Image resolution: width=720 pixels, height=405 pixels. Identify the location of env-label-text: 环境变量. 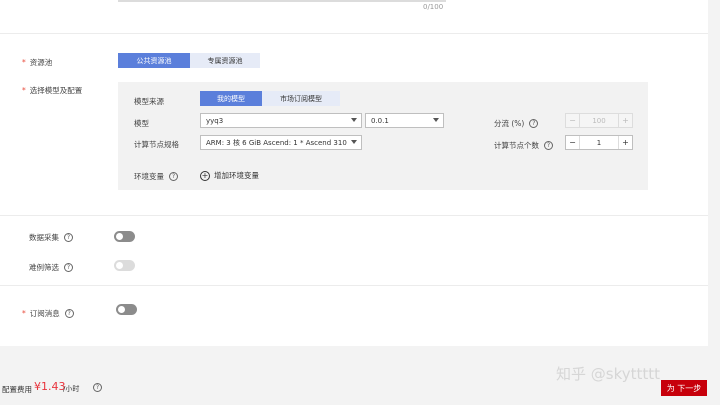
(149, 176).